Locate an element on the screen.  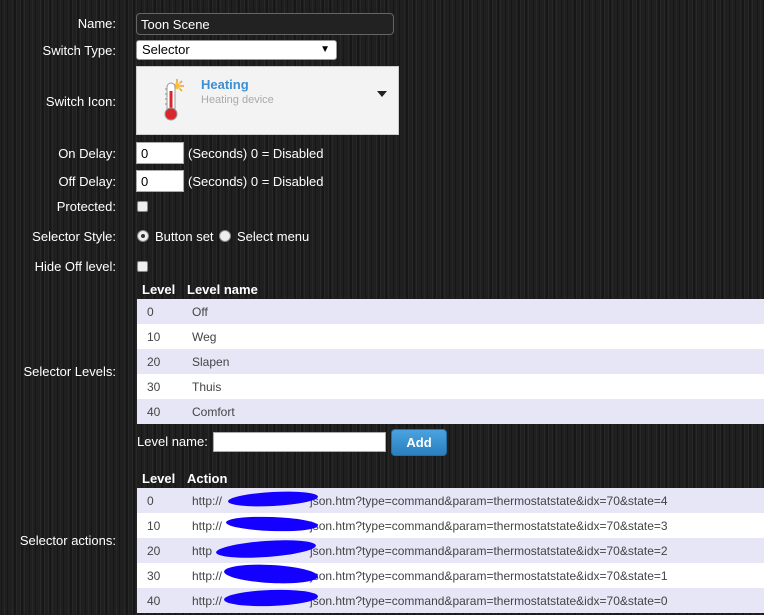
level-name: Comfort is located at coordinates (473, 411).